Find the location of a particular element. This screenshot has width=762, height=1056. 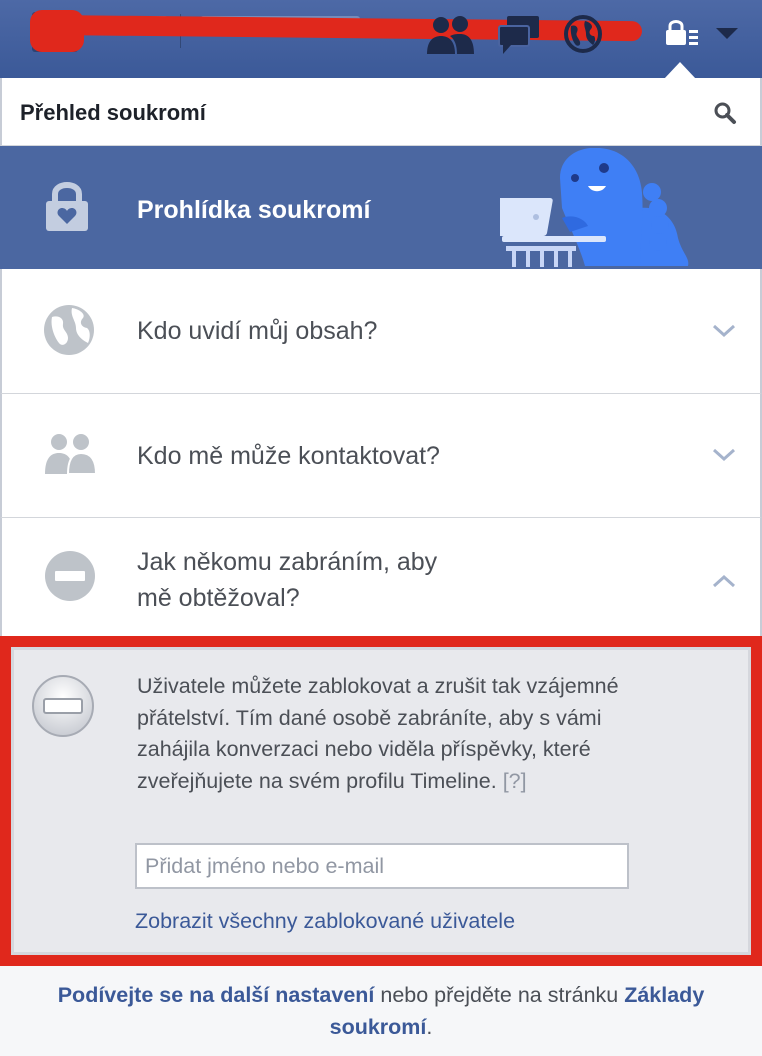

section-label-line1: Jak někomu zabráním, aby is located at coordinates (287, 562).